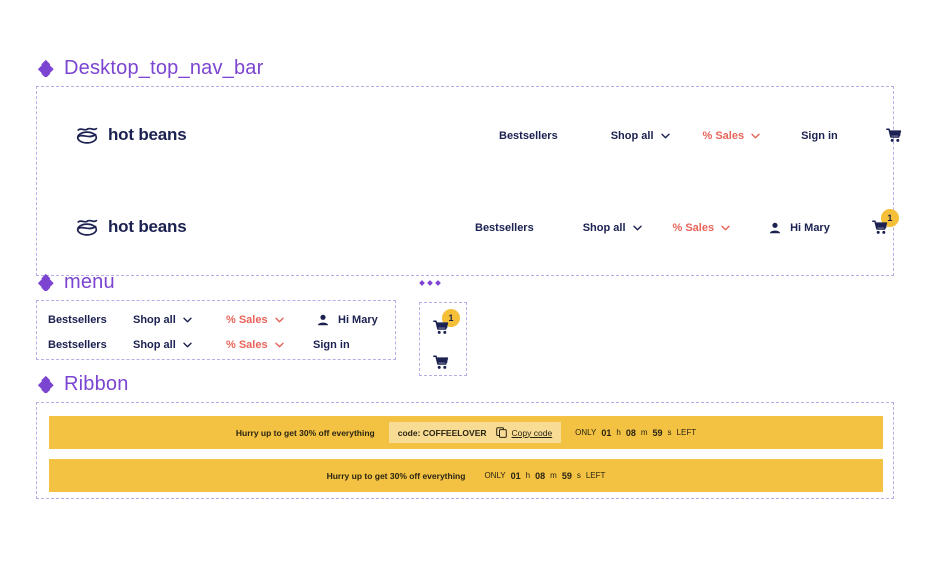 This screenshot has width=940, height=564. Describe the element at coordinates (323, 320) in the screenshot. I see `person-icon` at that location.